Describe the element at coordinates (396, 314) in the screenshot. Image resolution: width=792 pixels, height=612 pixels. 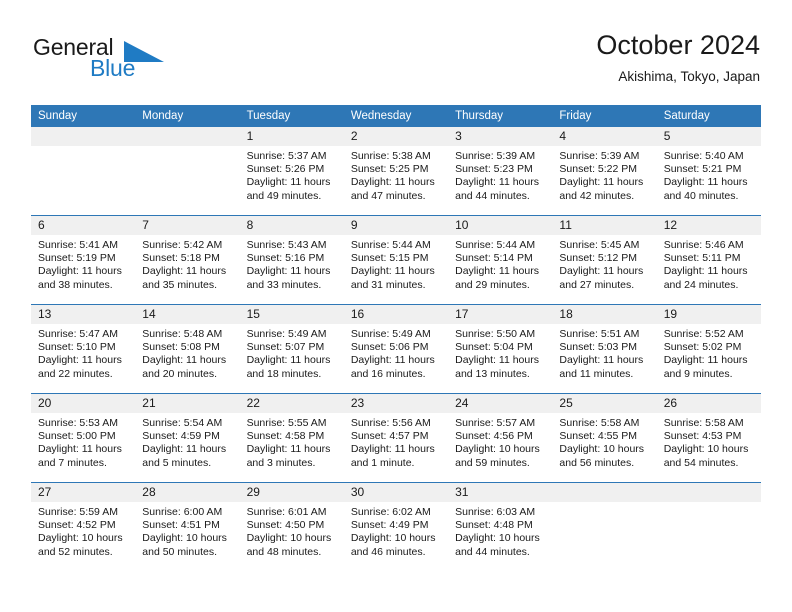
I see `day-number: 16` at that location.